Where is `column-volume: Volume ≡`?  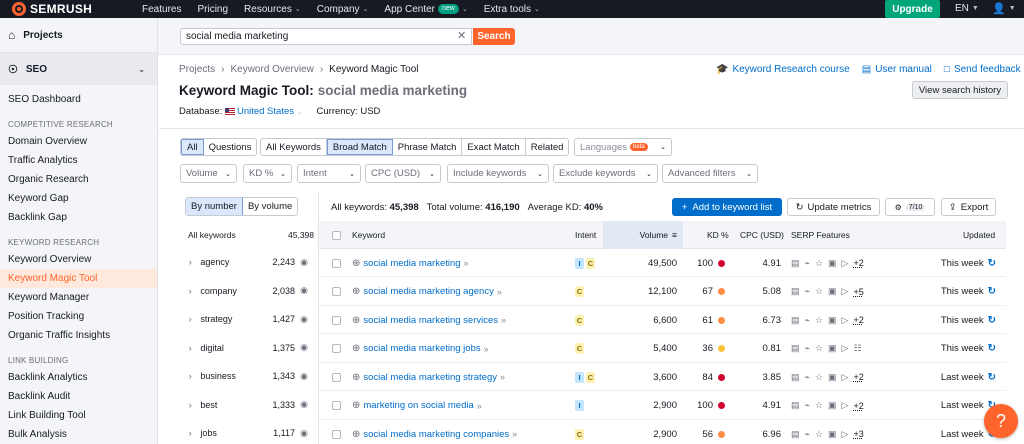 column-volume: Volume ≡ is located at coordinates (643, 235).